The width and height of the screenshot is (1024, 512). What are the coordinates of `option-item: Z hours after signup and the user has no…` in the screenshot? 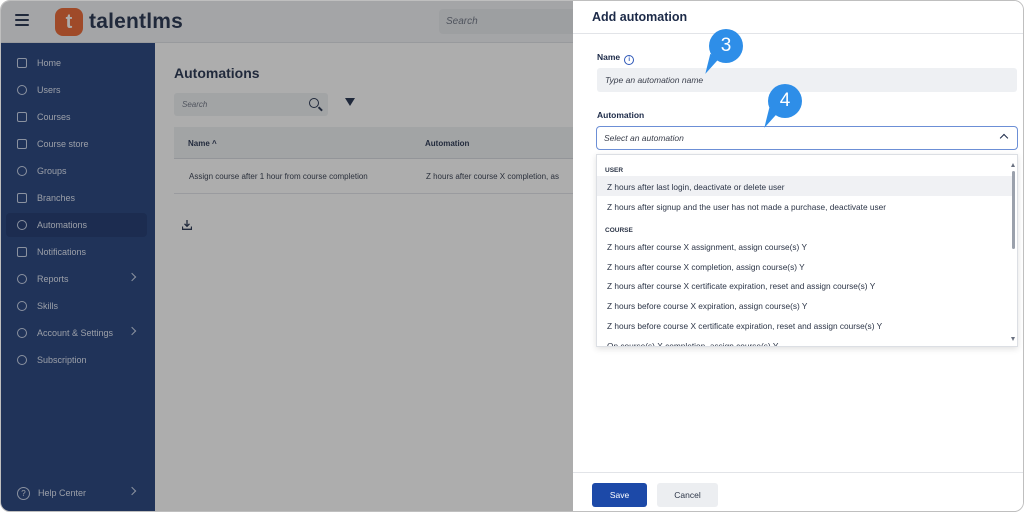 It's located at (805, 206).